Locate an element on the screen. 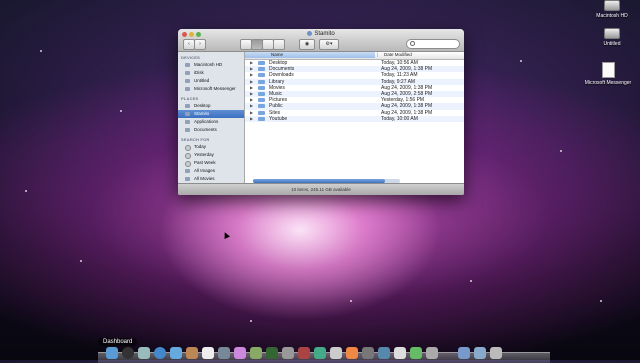 The height and width of the screenshot is (363, 640). file-name: Youtube is located at coordinates (278, 118).